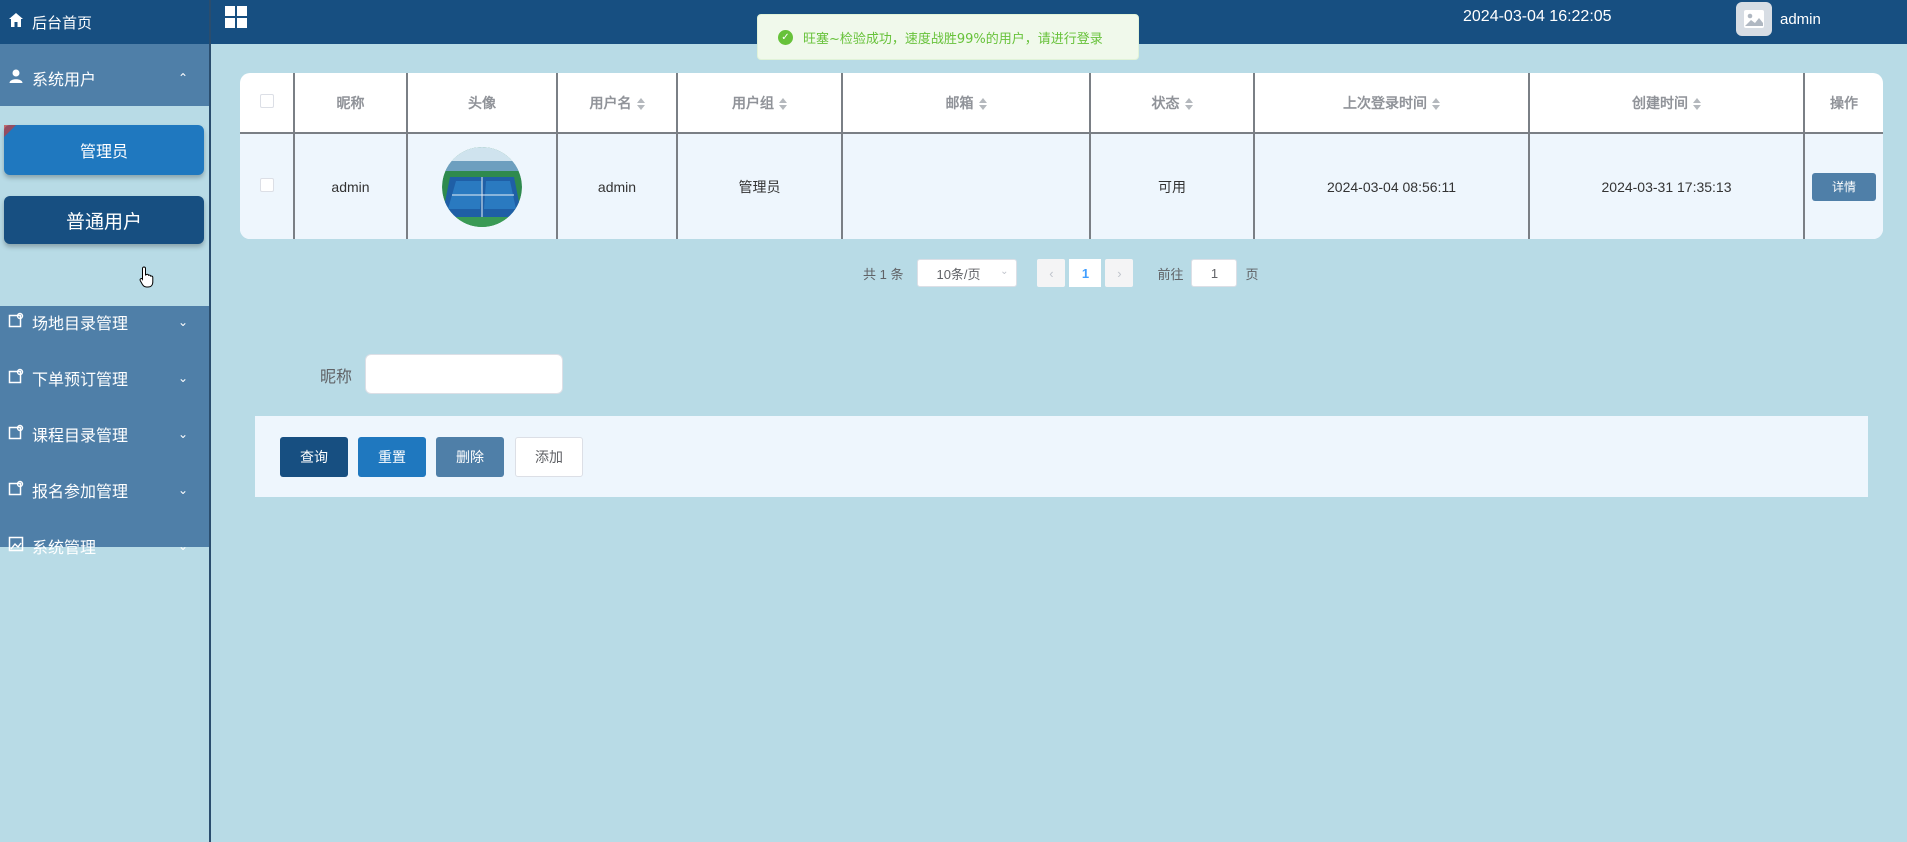 The width and height of the screenshot is (1907, 842). I want to click on tennis-court-avatar, so click(482, 186).